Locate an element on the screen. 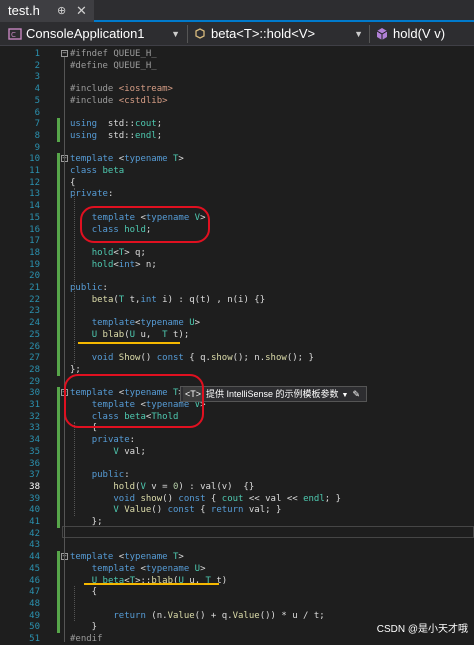 The image size is (474, 645). line-number: 38 is located at coordinates (34, 486).